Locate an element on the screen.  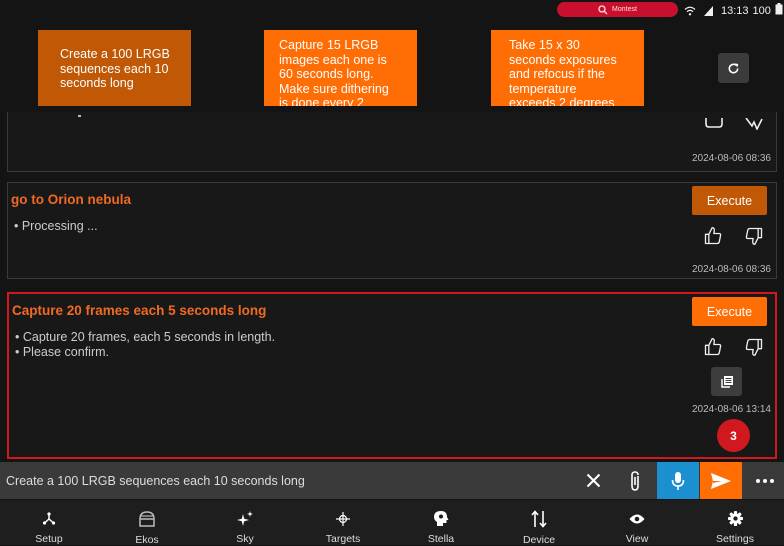
nav-ekos: Ekos is located at coordinates (147, 523).